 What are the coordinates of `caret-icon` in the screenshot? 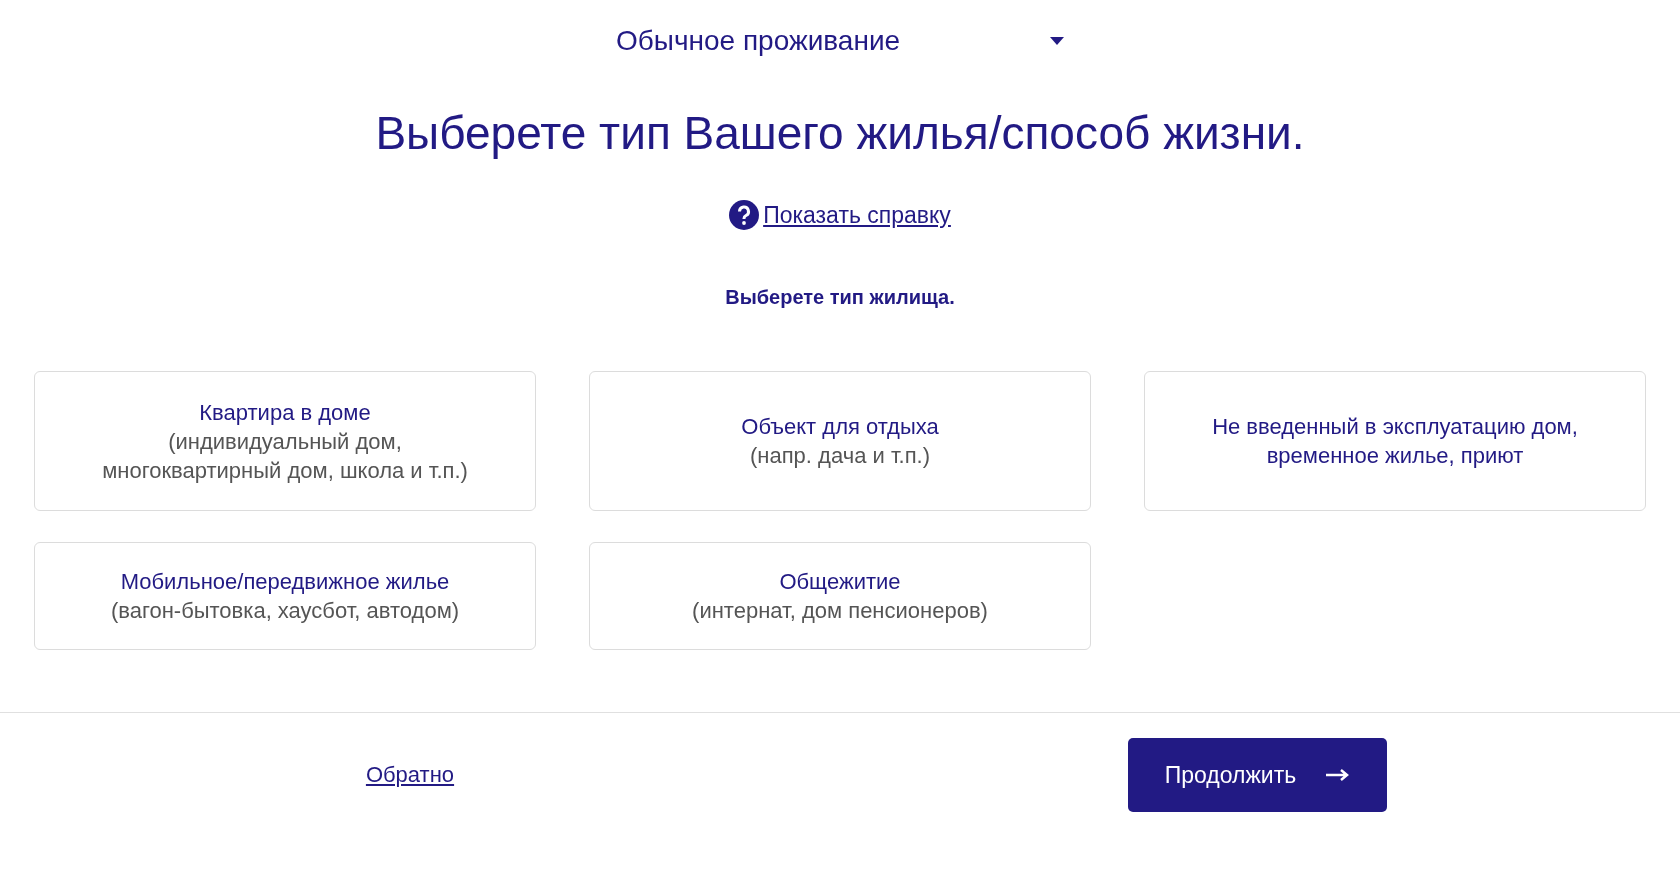 It's located at (1057, 41).